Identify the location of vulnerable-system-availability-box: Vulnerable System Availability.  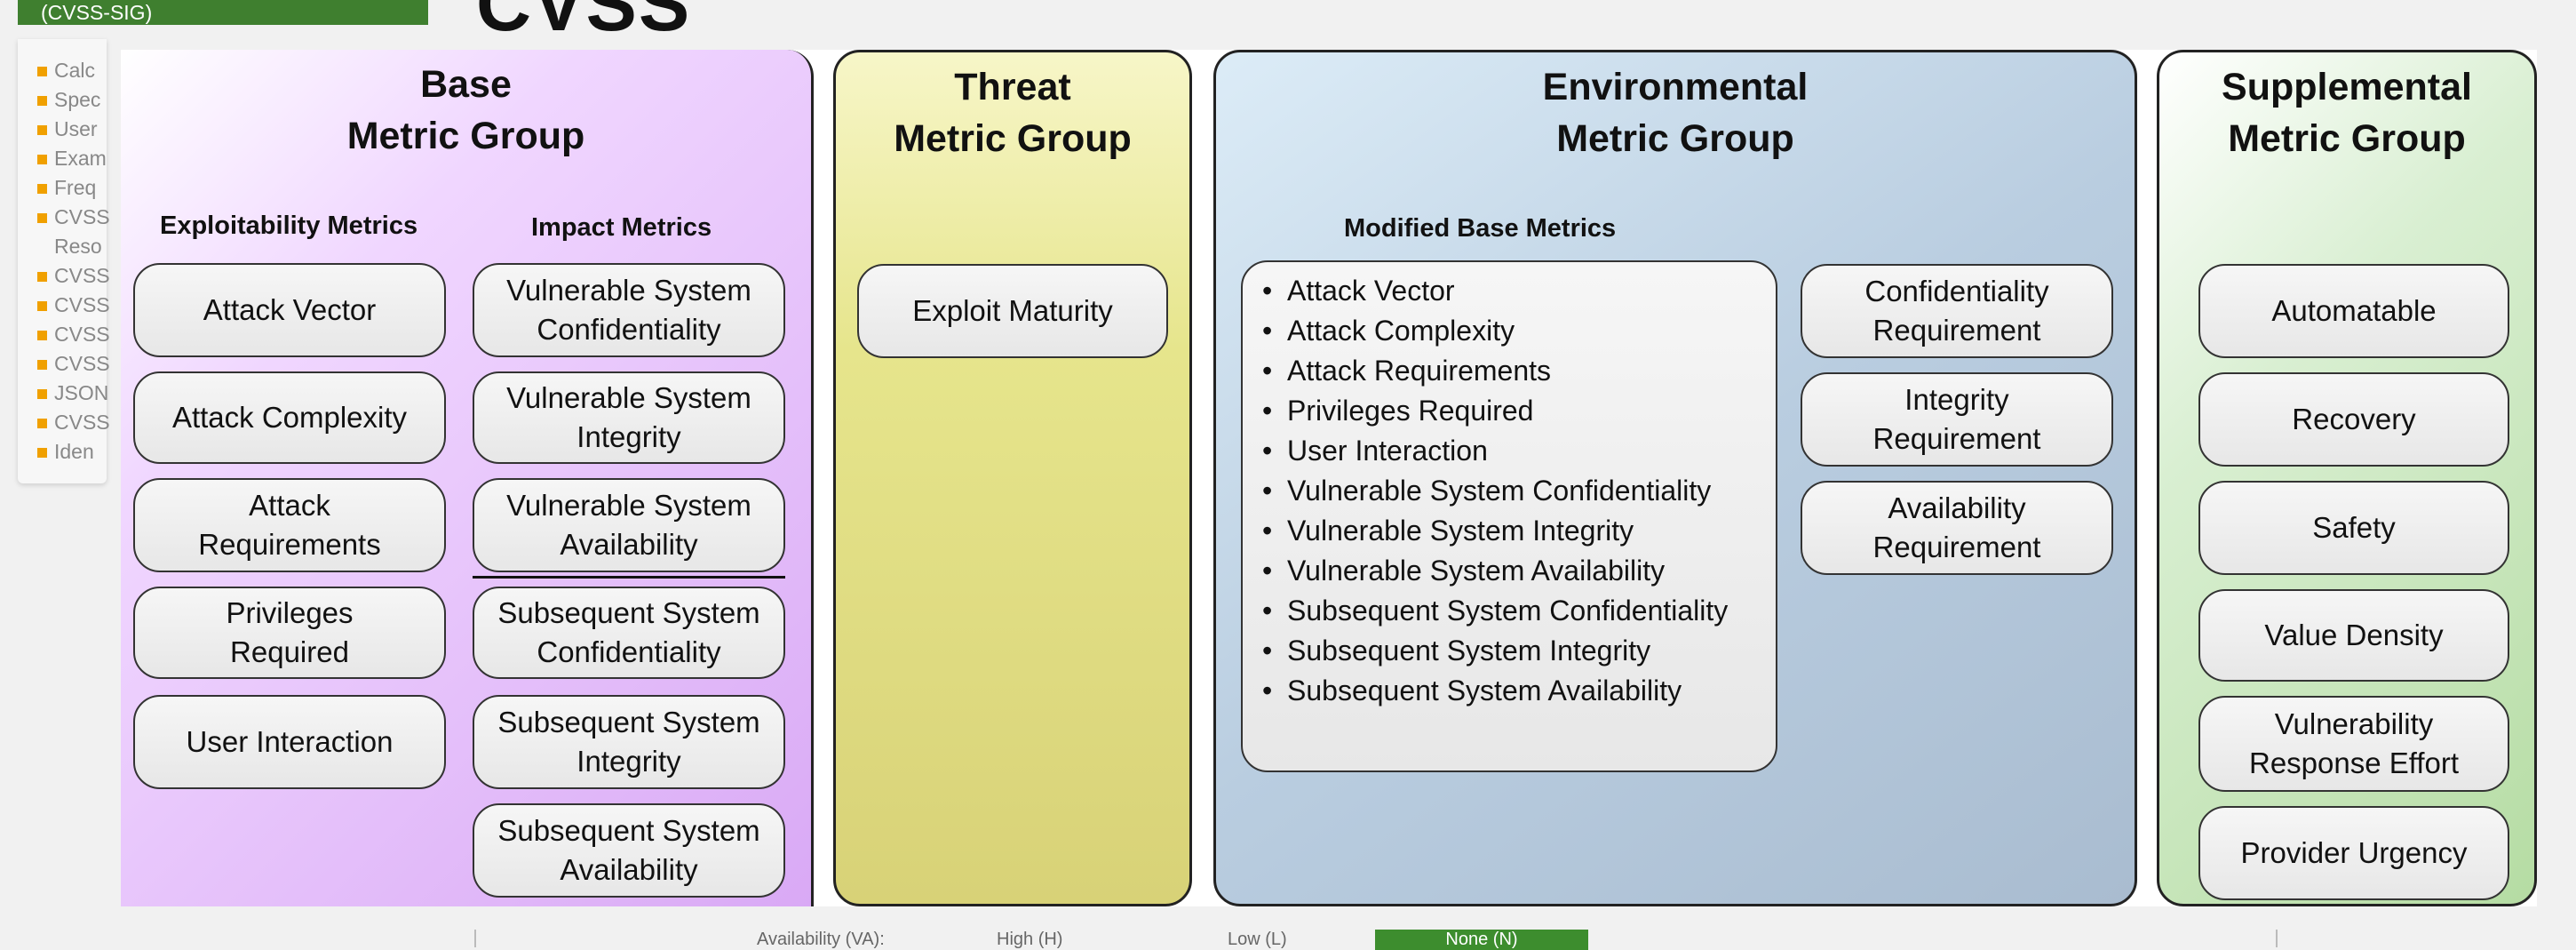
(629, 525).